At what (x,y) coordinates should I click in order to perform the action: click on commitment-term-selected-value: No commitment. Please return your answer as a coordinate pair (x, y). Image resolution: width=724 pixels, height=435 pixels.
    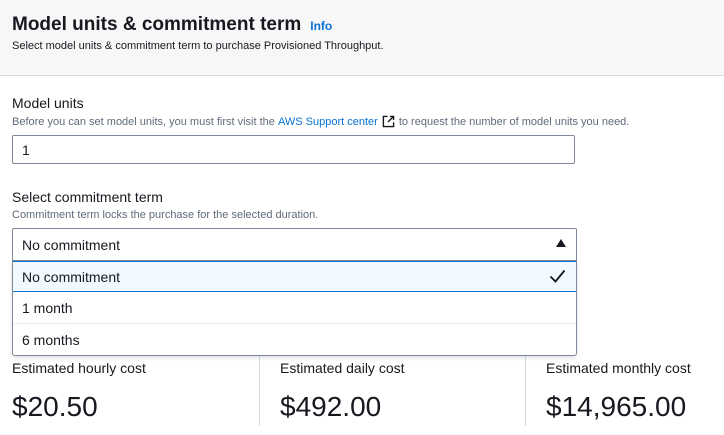
    Looking at the image, I should click on (71, 244).